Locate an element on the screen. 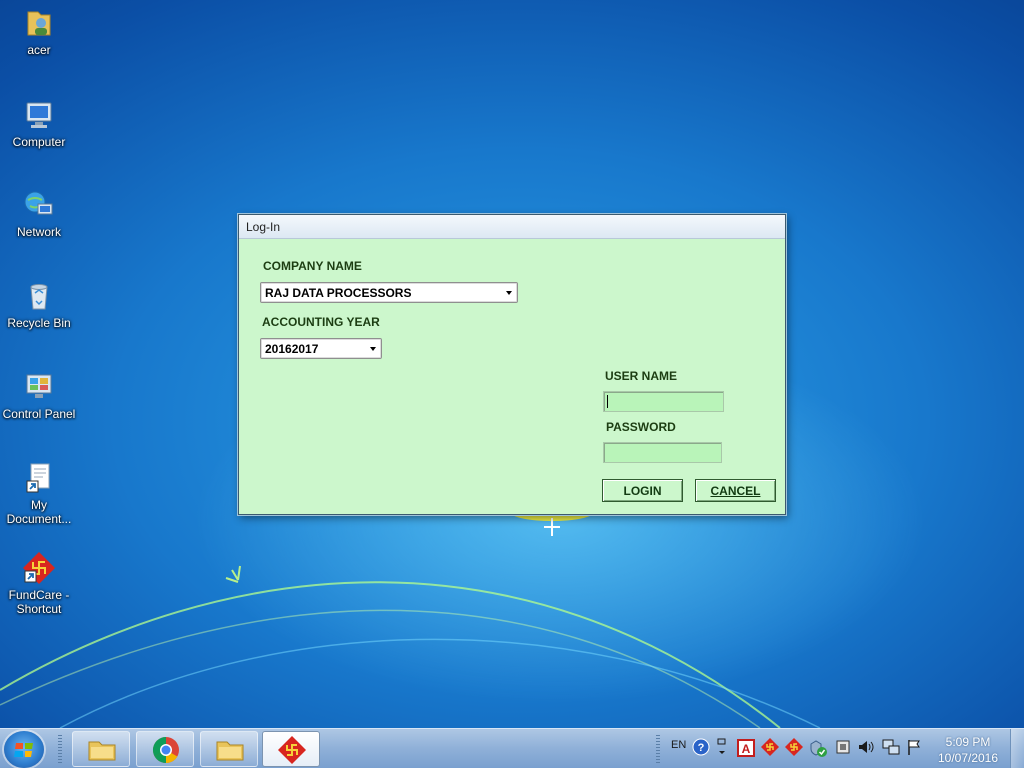 The width and height of the screenshot is (1024, 768). documents-shortcut-icon is located at coordinates (38, 478).